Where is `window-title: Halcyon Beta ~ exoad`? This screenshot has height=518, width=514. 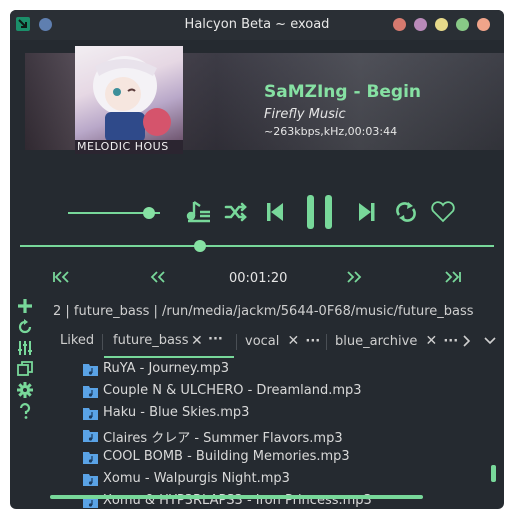
window-title: Halcyon Beta ~ exoad is located at coordinates (257, 24).